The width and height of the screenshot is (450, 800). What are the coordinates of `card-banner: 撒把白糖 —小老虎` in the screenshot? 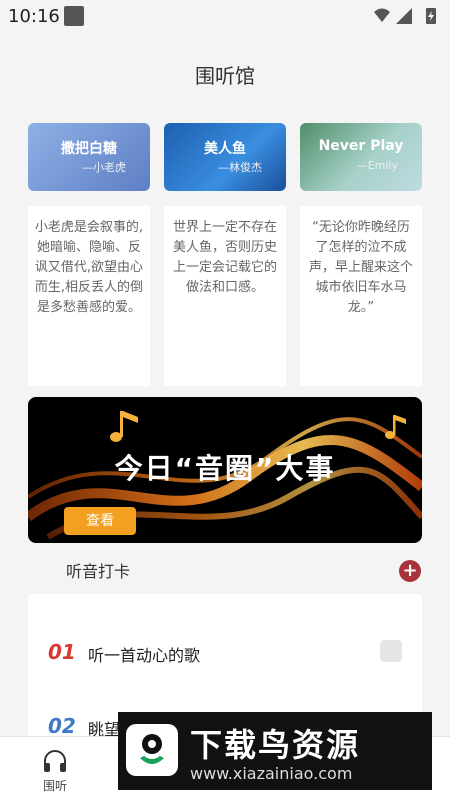 It's located at (89, 157).